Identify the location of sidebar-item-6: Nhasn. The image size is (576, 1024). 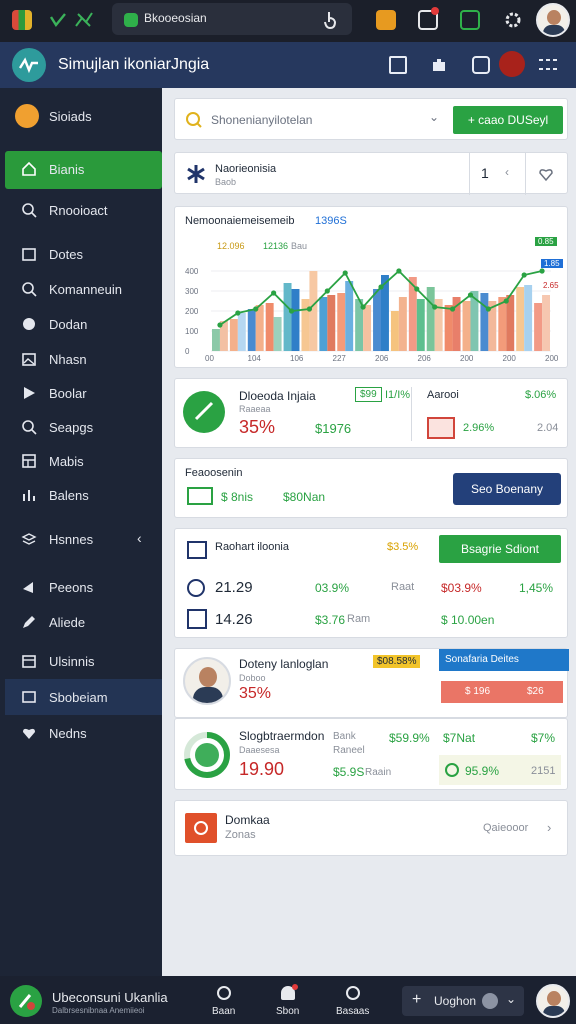
(83, 359).